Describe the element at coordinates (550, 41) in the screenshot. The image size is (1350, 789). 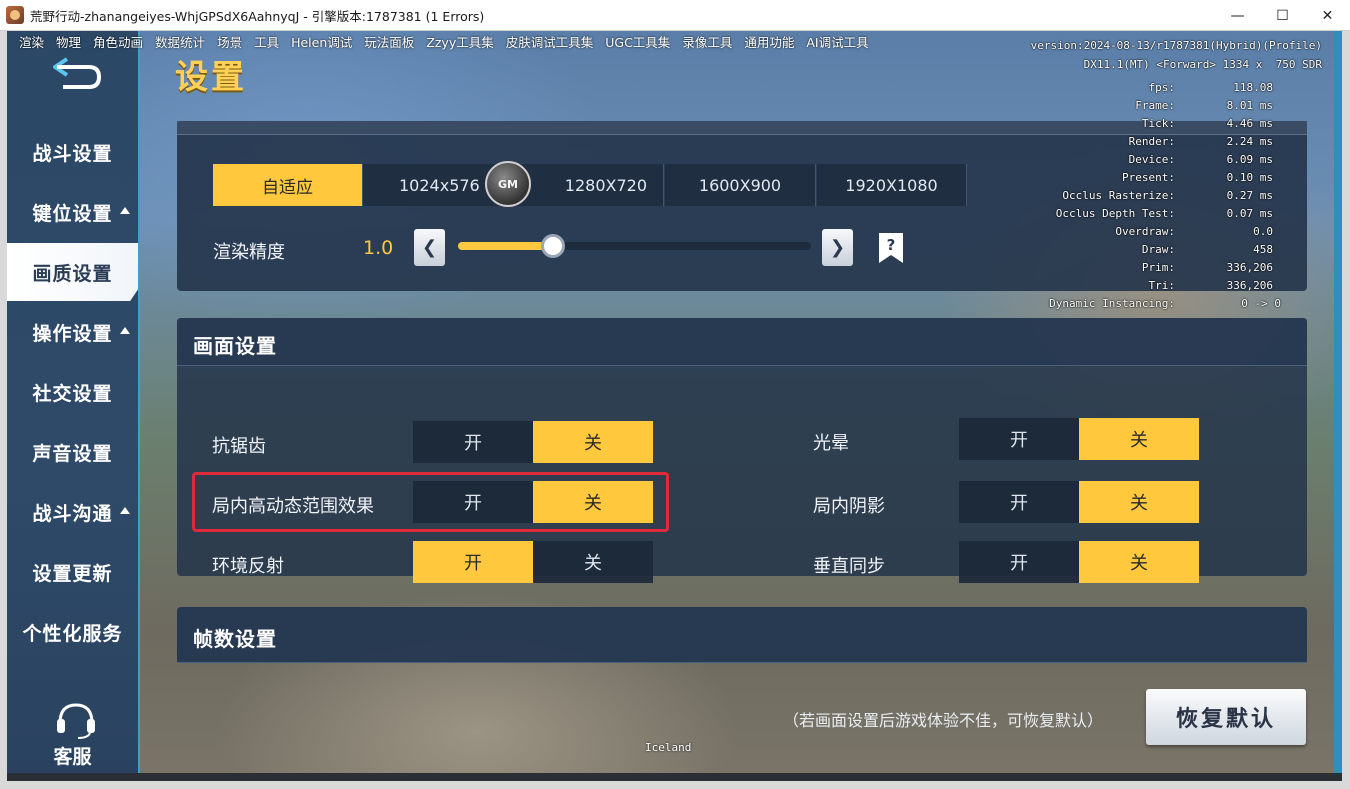
I see `menu-item: 皮肤调试工具集` at that location.